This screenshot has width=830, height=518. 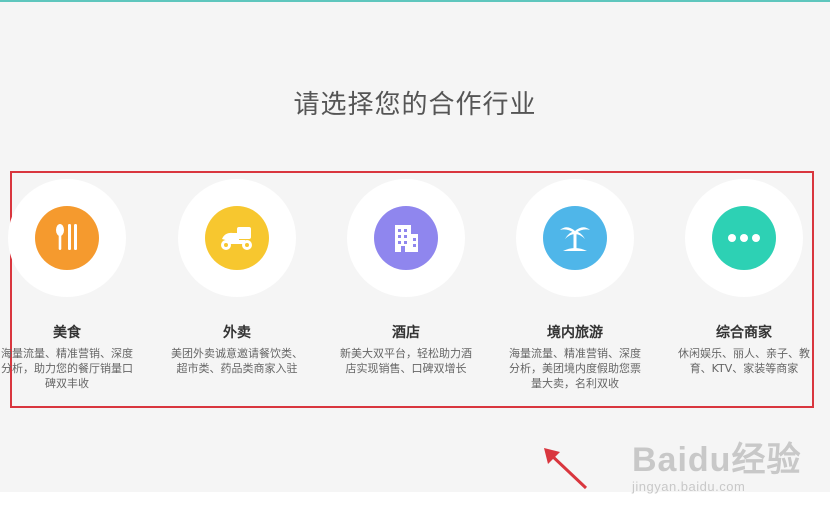 I want to click on annotation-arrow-icon, so click(x=566, y=469).